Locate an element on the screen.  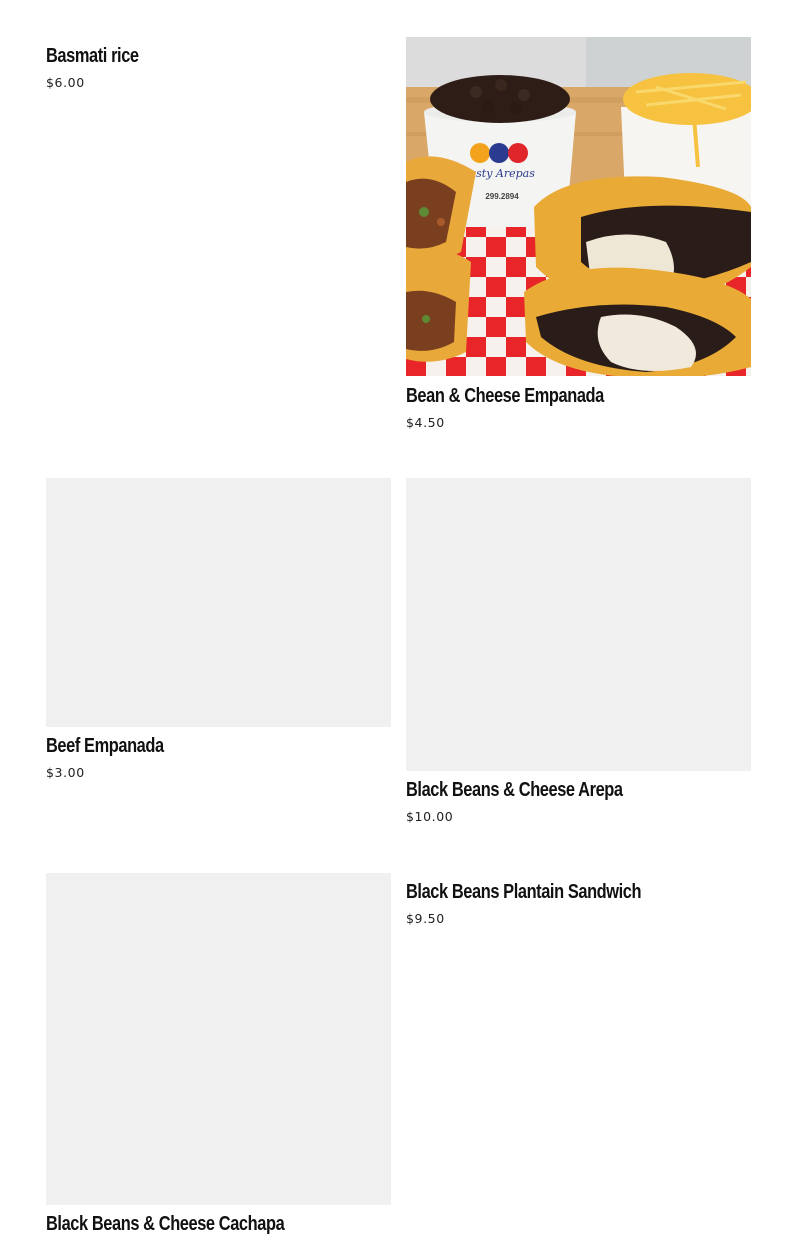
product-price: $4.50 is located at coordinates (425, 422).